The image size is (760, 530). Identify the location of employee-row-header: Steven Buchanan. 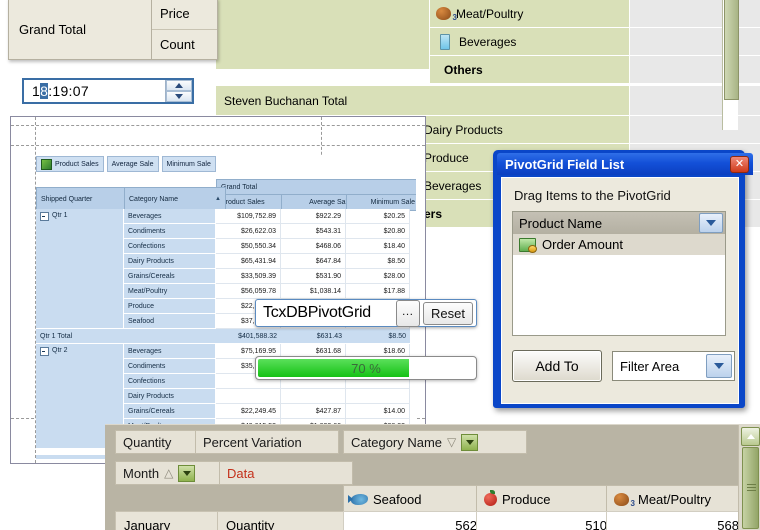
(323, 35).